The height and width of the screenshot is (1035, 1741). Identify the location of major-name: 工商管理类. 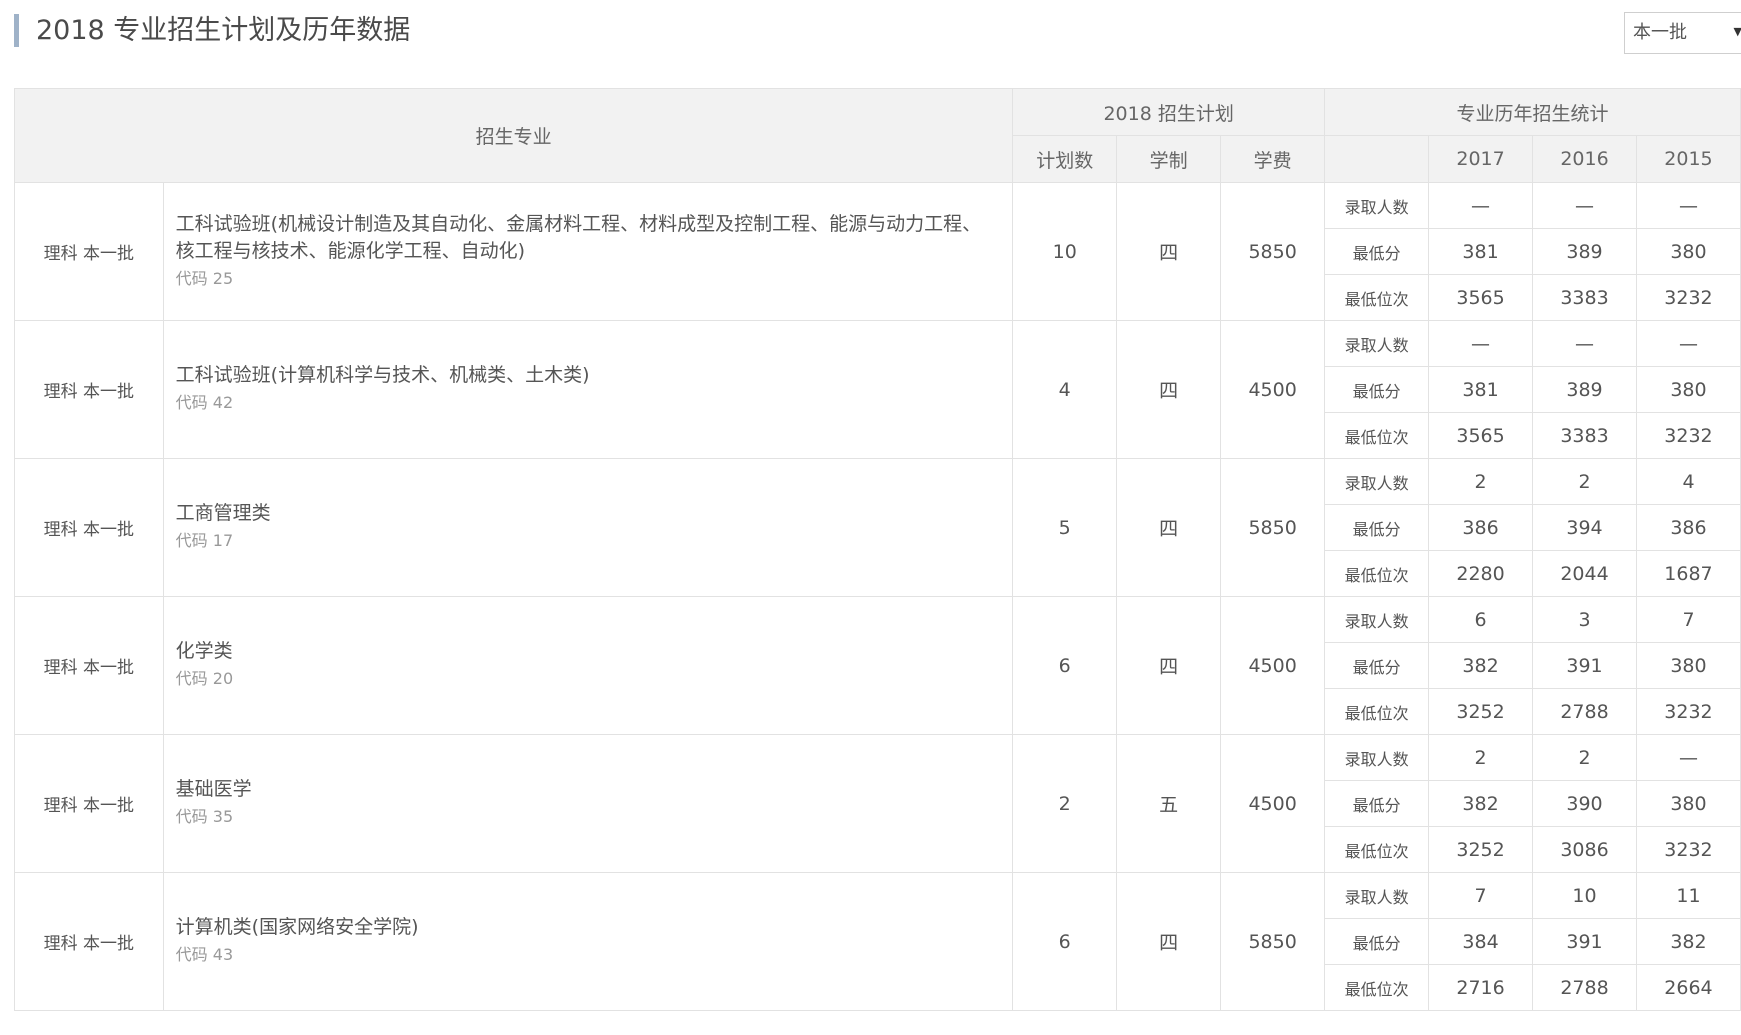
(223, 513).